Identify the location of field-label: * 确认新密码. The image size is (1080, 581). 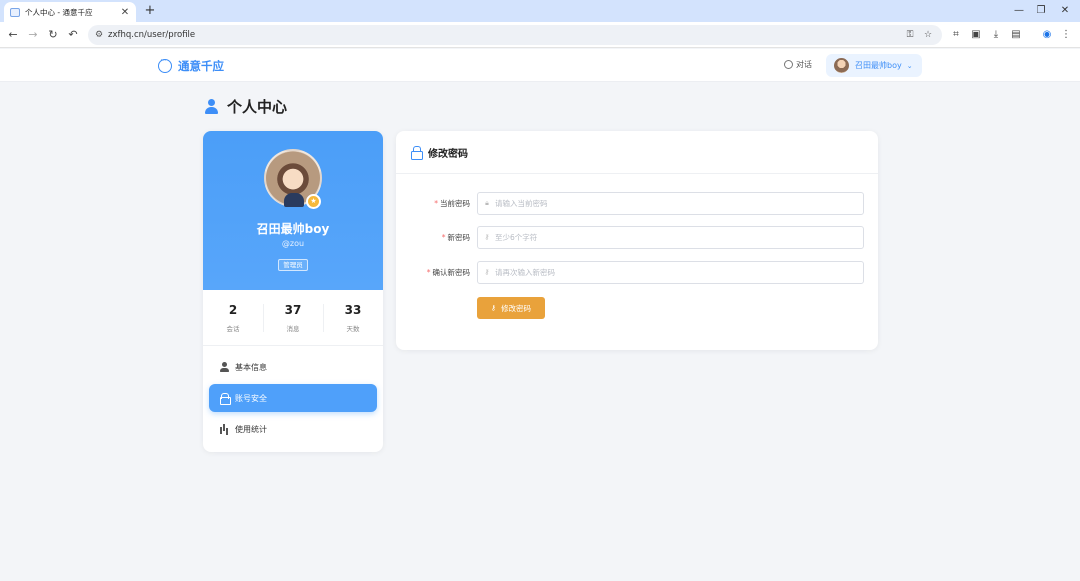
(448, 272).